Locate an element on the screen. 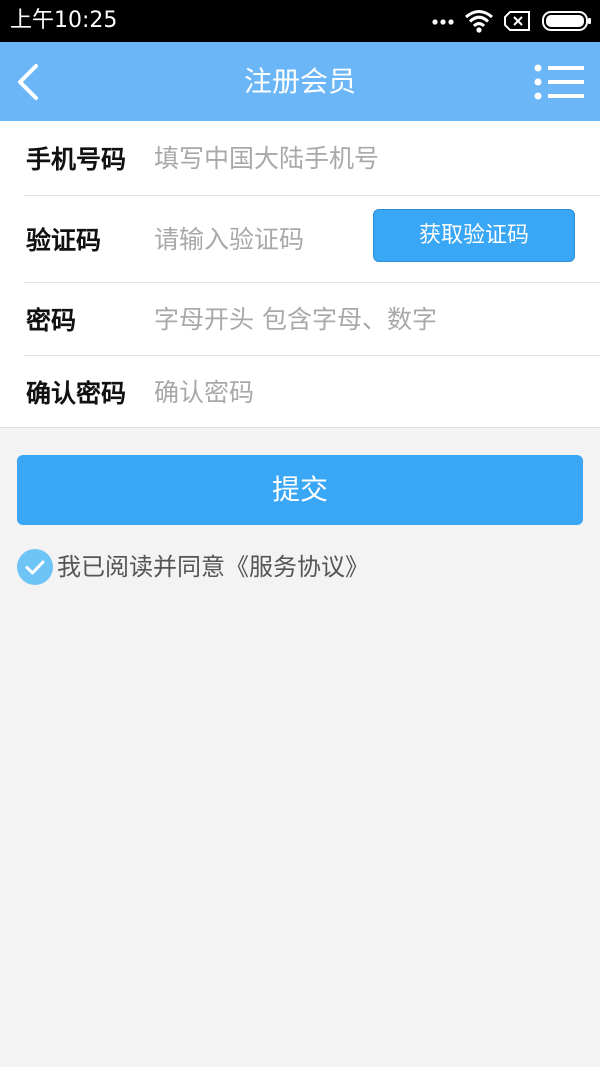 The width and height of the screenshot is (600, 1067). agreement-text: 我已阅读并同意《服务协议》 is located at coordinates (213, 567).